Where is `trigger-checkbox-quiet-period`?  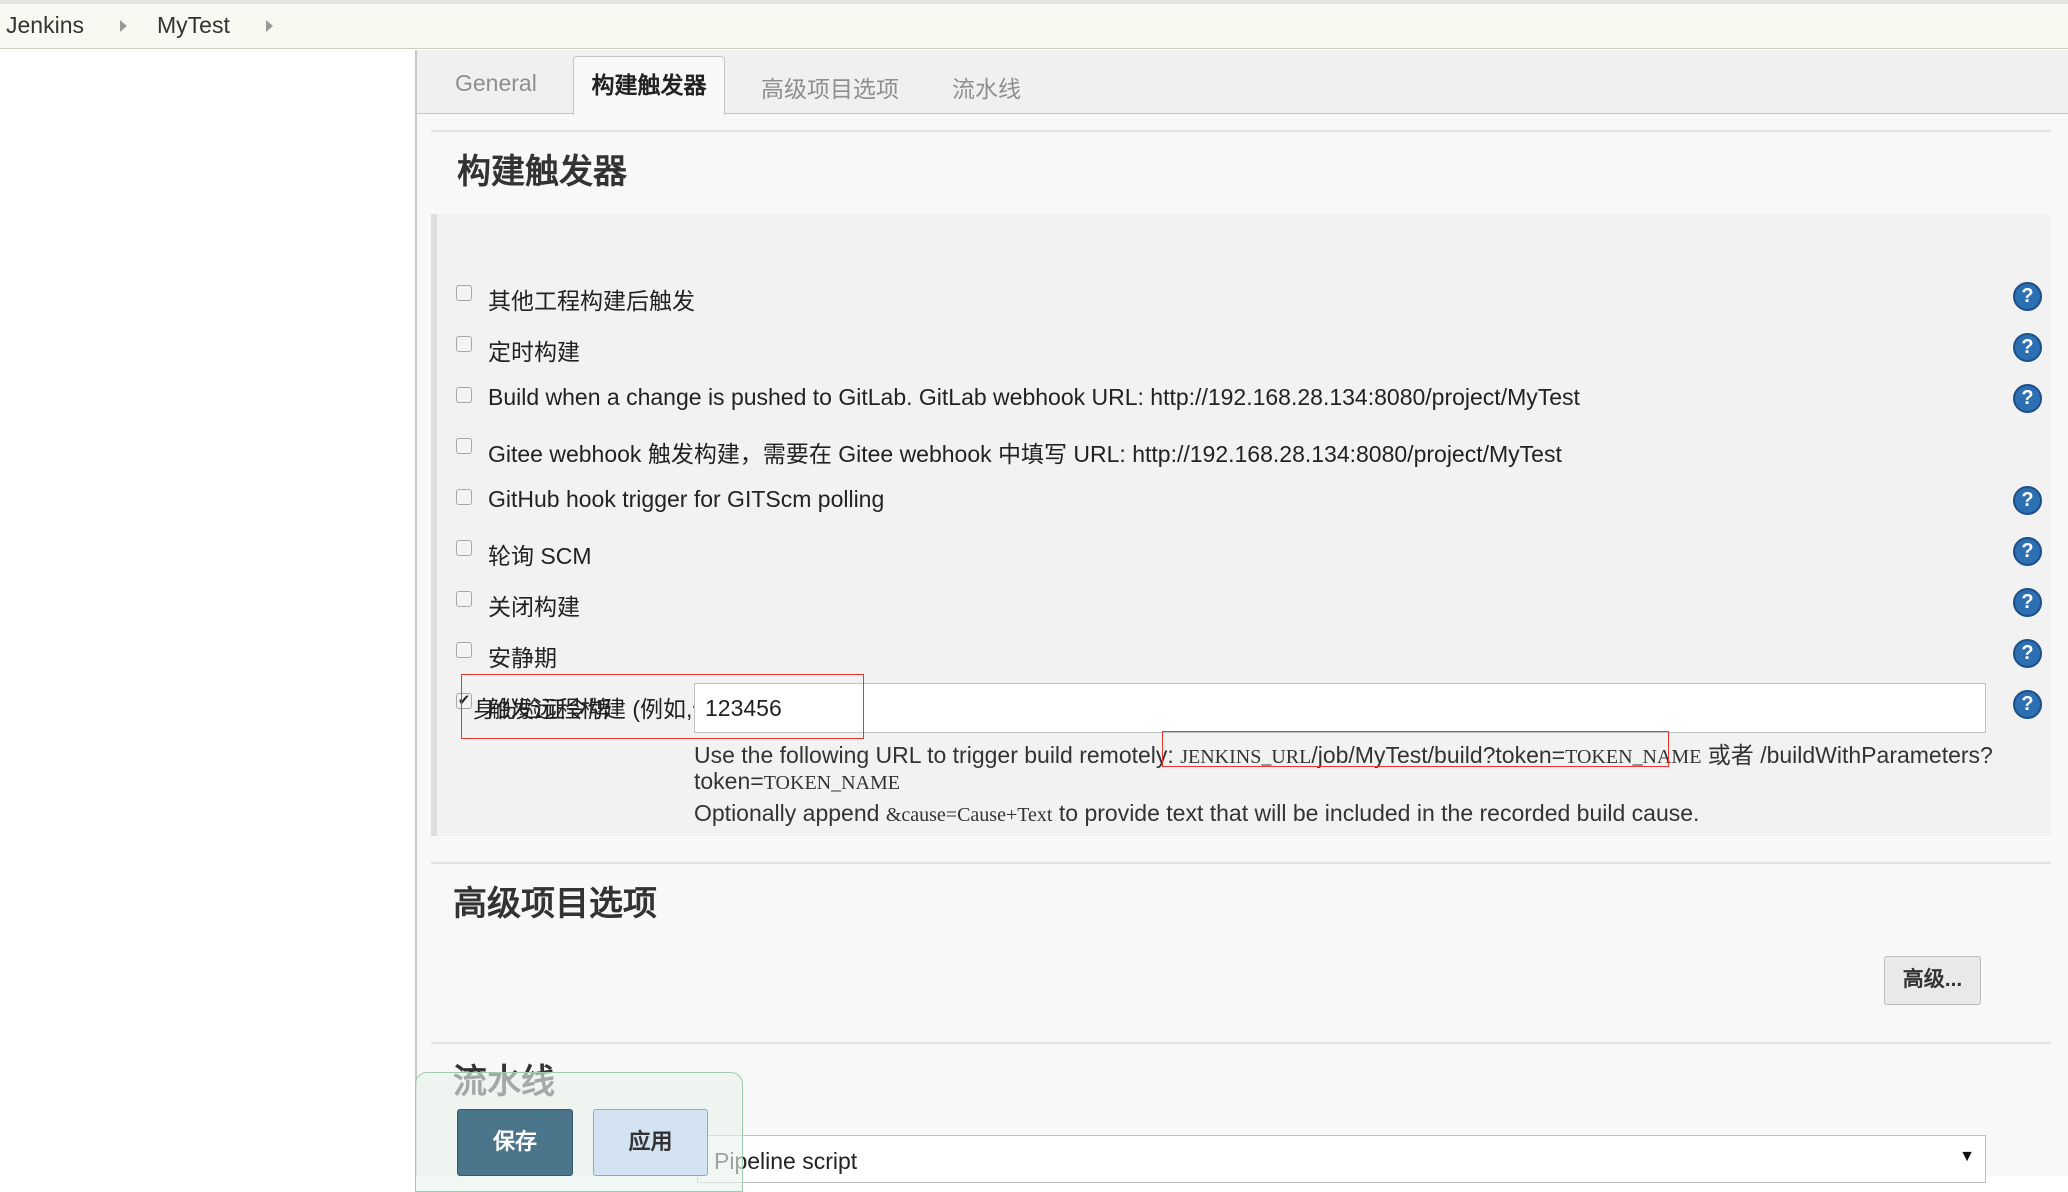 trigger-checkbox-quiet-period is located at coordinates (464, 650).